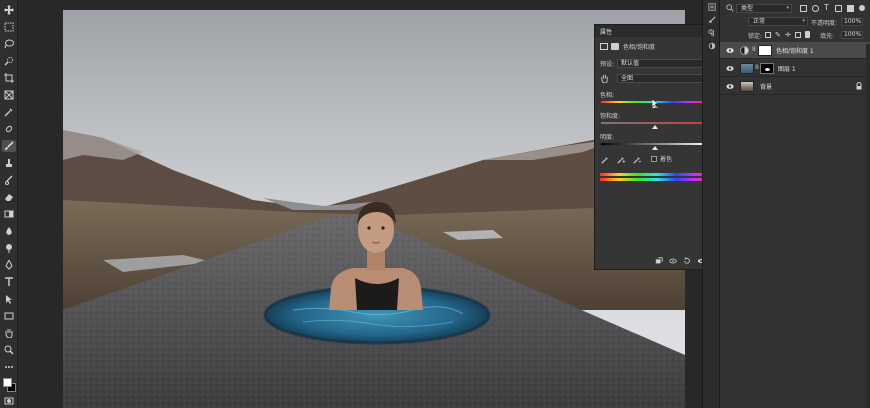  I want to click on lock-position-icon: ✛, so click(788, 35).